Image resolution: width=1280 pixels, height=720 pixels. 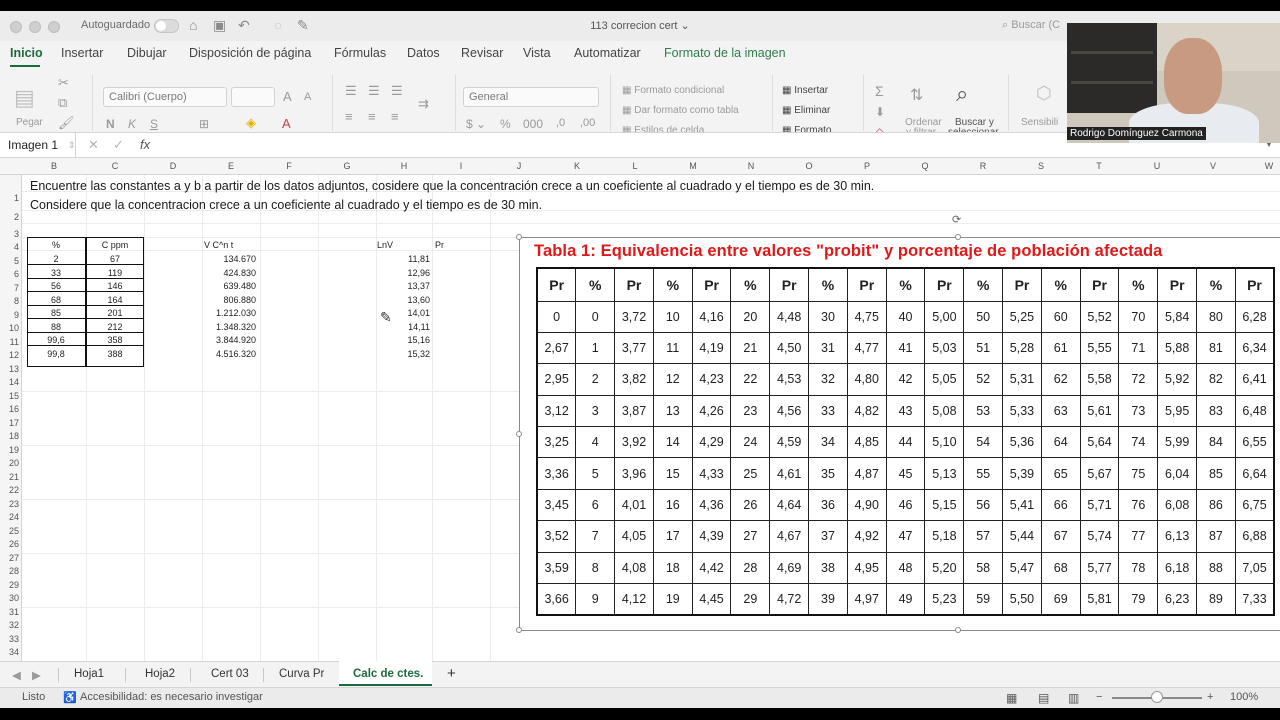 I want to click on paste-label: Pegar, so click(x=29, y=122).